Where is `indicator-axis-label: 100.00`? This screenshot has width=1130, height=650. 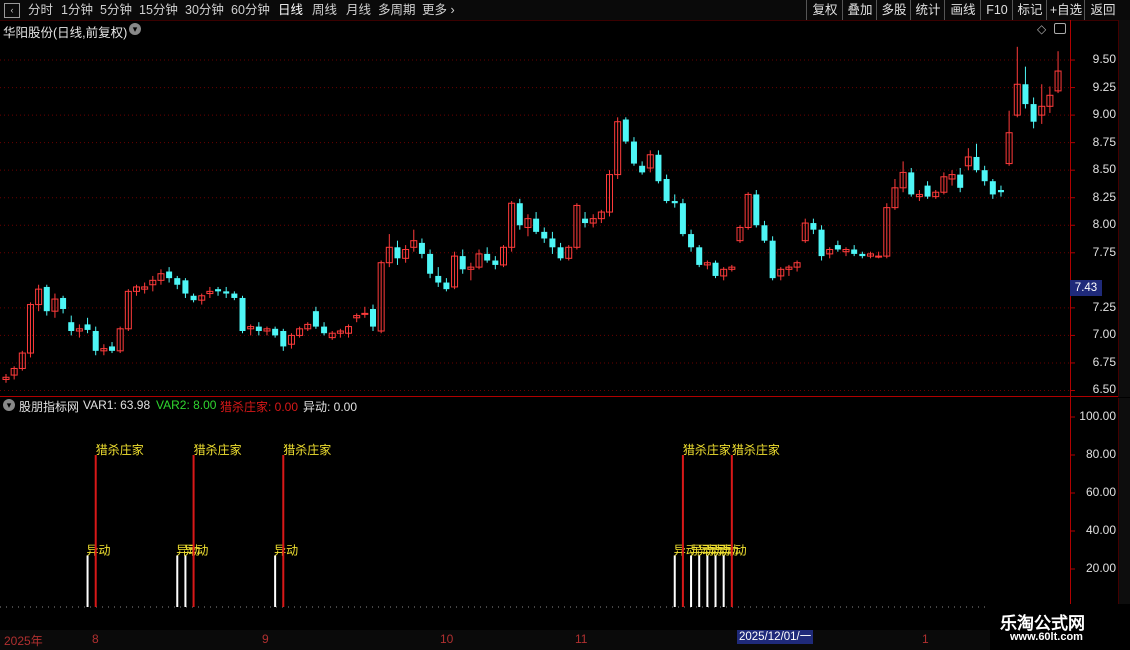
indicator-axis-label: 100.00 is located at coordinates (1097, 416).